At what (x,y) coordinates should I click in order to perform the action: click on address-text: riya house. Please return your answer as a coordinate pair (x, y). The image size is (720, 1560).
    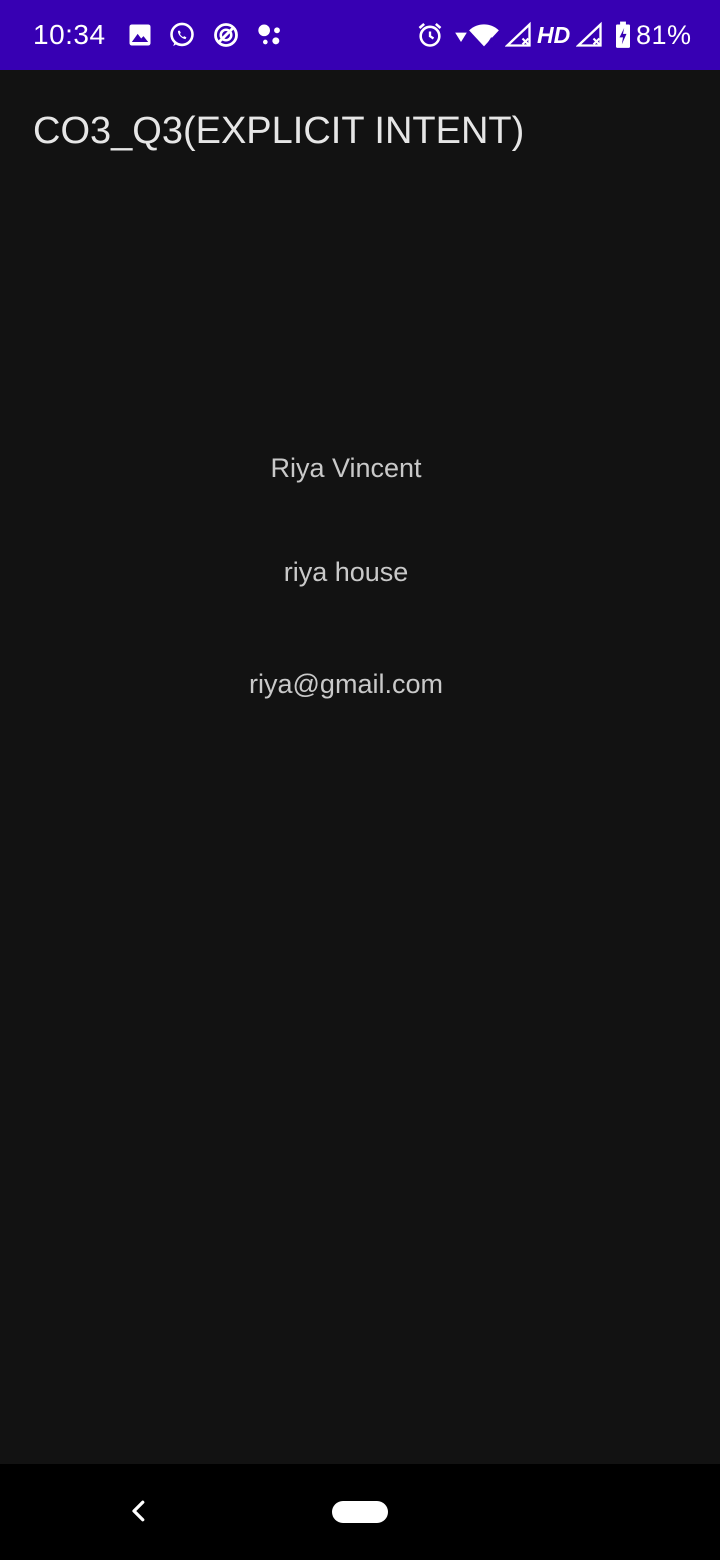
    Looking at the image, I should click on (346, 572).